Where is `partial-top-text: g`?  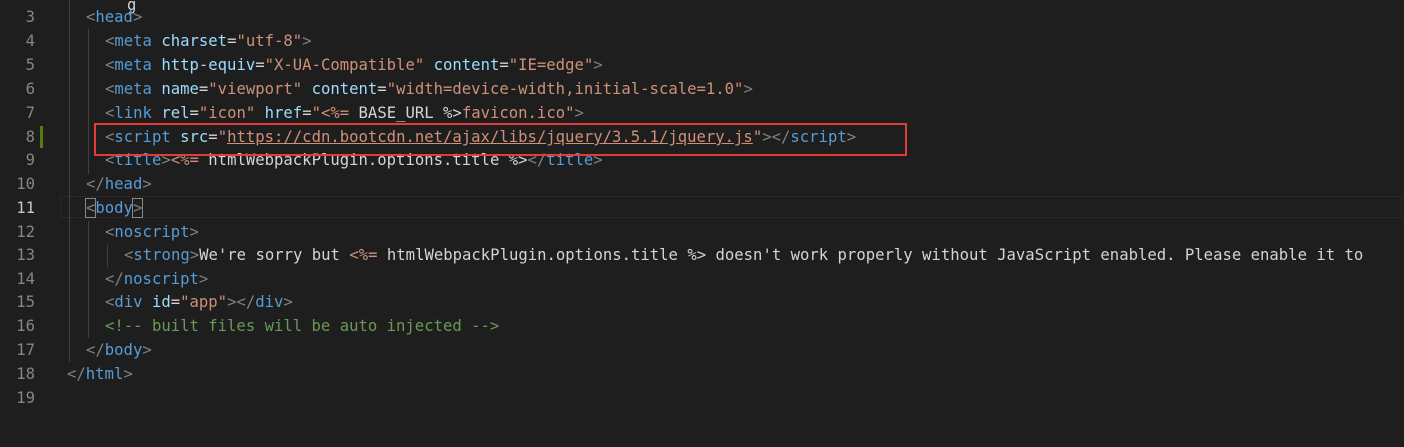
partial-top-text: g is located at coordinates (132, 7).